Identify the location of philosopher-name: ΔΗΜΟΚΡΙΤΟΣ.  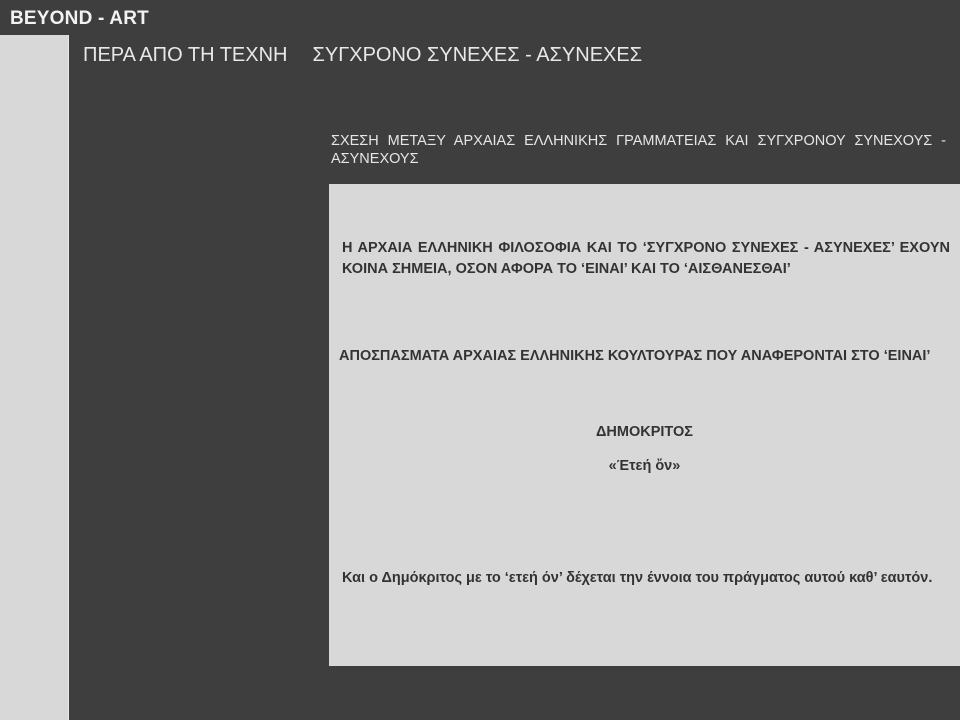
(644, 432).